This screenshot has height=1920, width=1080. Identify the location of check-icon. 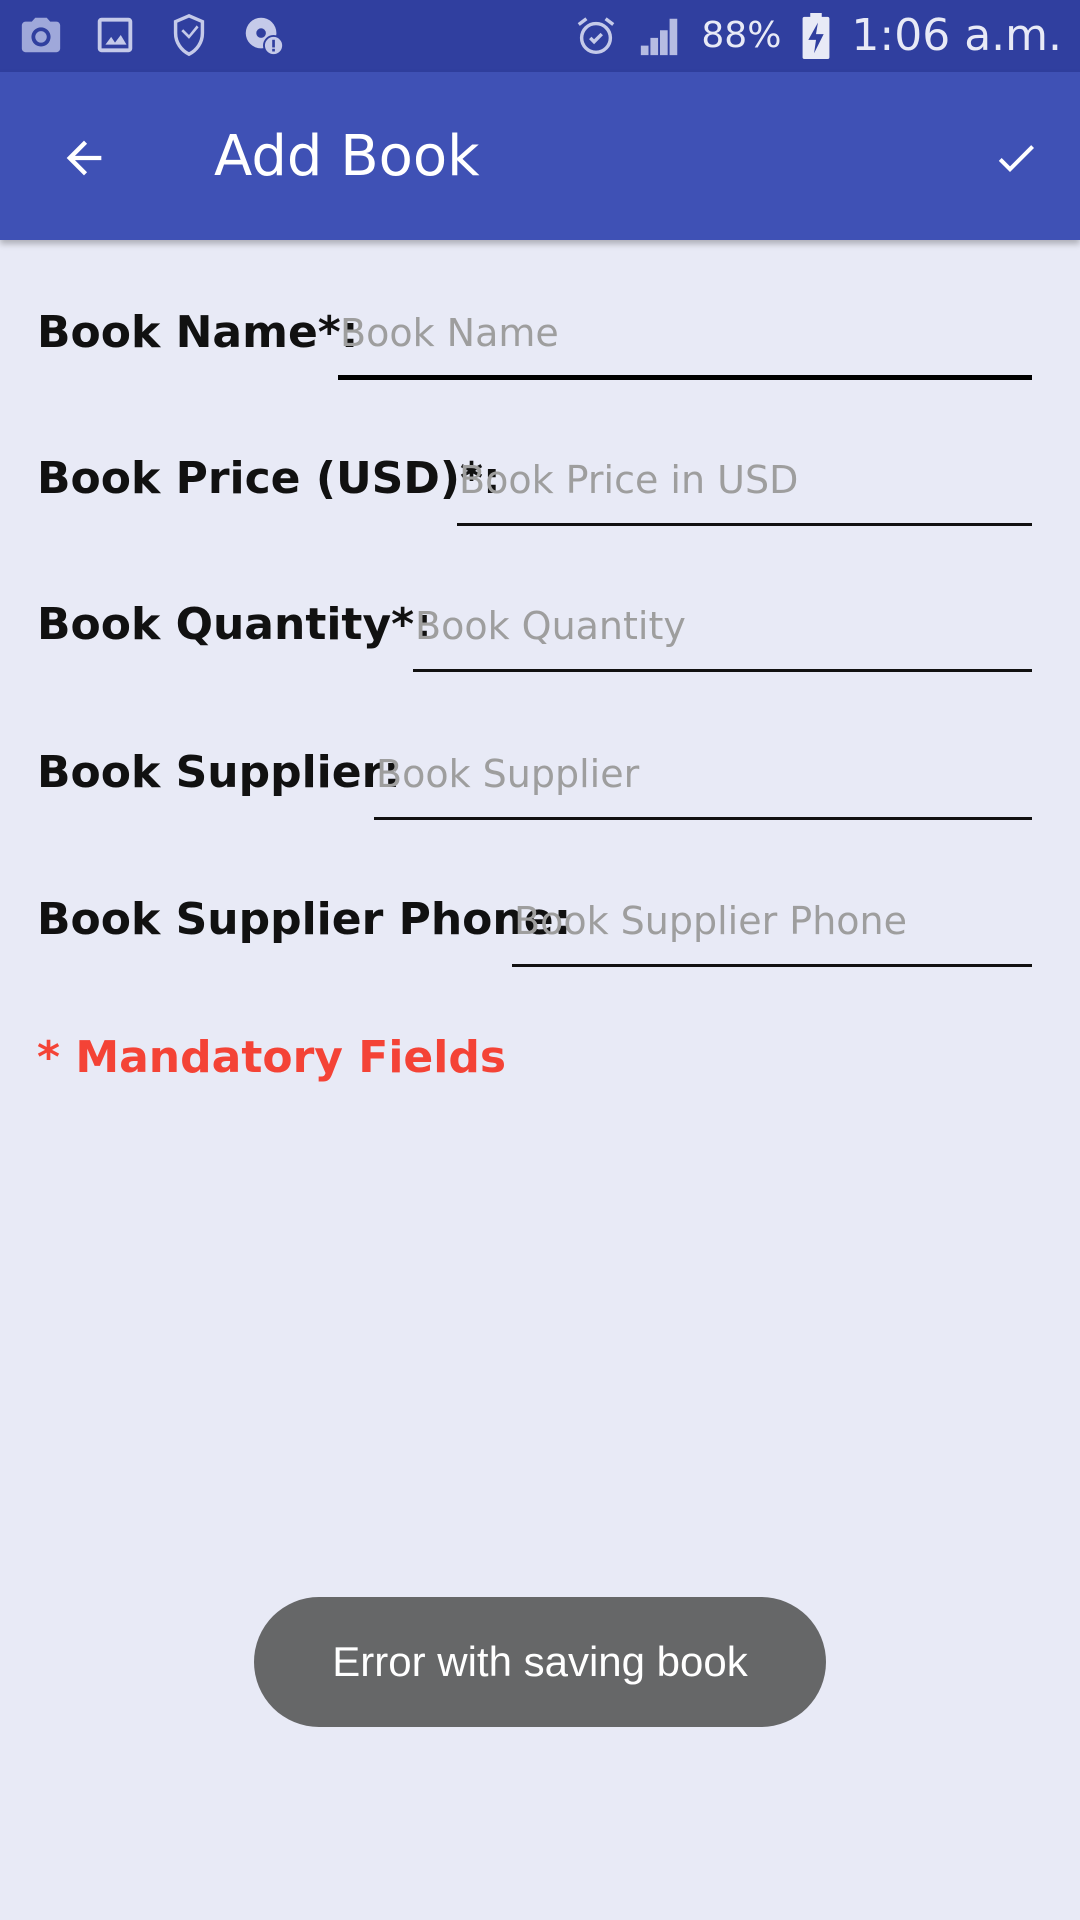
(1016, 158).